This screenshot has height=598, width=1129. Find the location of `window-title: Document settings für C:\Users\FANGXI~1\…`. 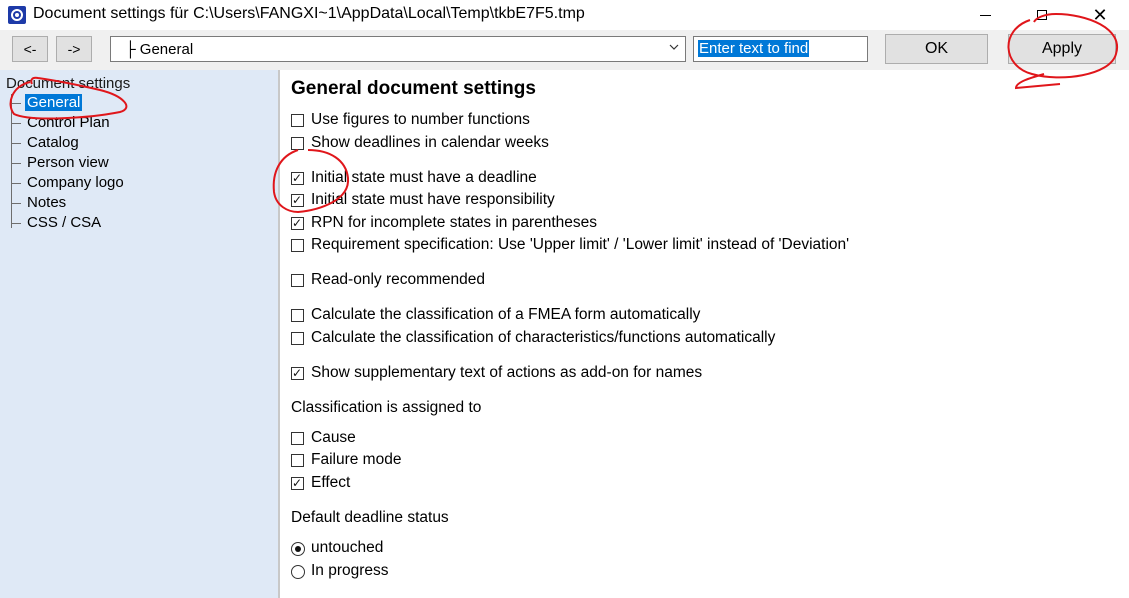

window-title: Document settings für C:\Users\FANGXI~1\… is located at coordinates (309, 13).